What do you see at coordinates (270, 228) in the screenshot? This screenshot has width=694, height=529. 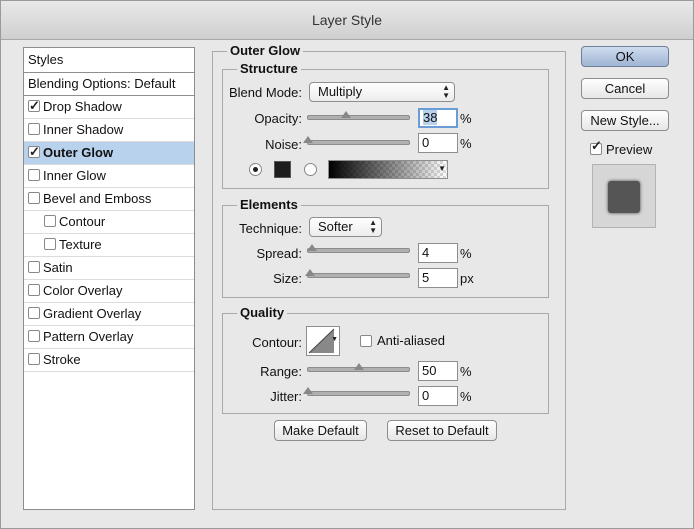 I see `technique-label: Technique:` at bounding box center [270, 228].